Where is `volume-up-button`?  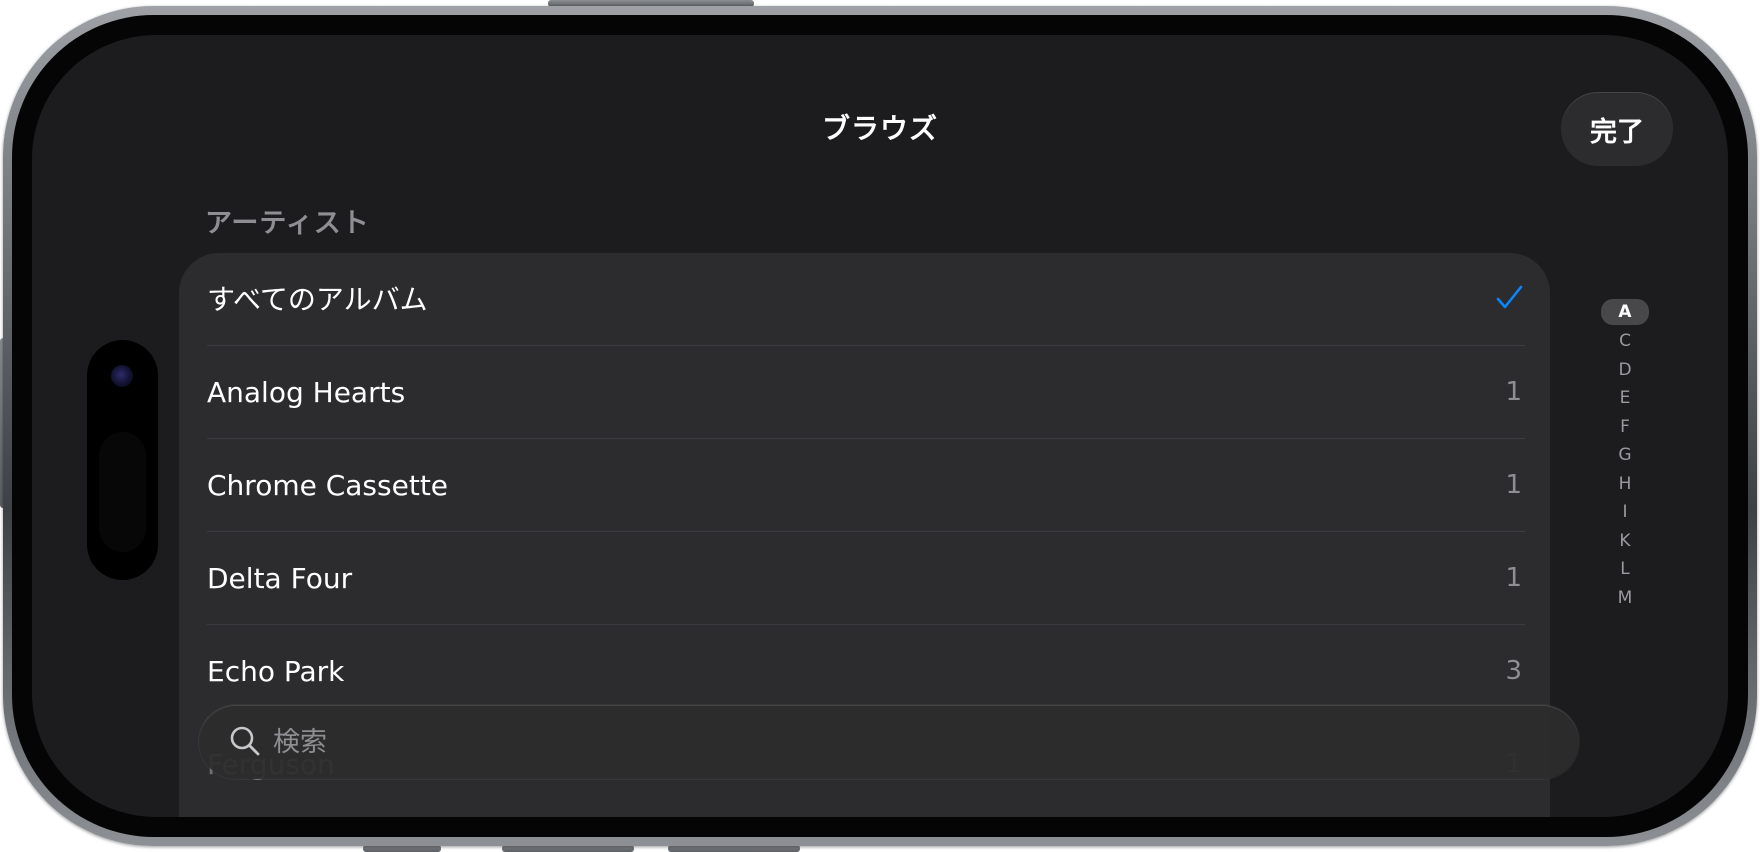
volume-up-button is located at coordinates (568, 848).